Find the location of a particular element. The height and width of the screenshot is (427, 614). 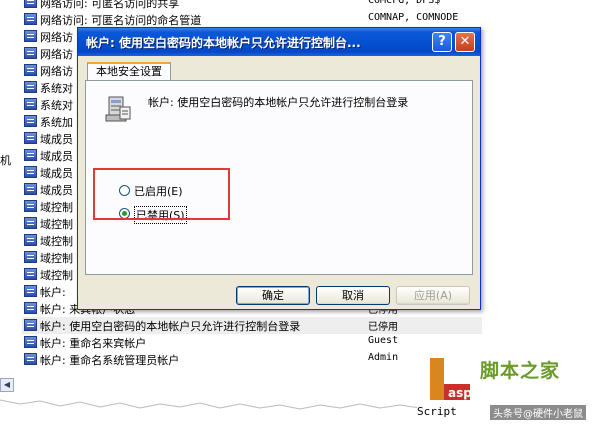

policy-value-cell: COMCFG, DFS$ is located at coordinates (404, 3).